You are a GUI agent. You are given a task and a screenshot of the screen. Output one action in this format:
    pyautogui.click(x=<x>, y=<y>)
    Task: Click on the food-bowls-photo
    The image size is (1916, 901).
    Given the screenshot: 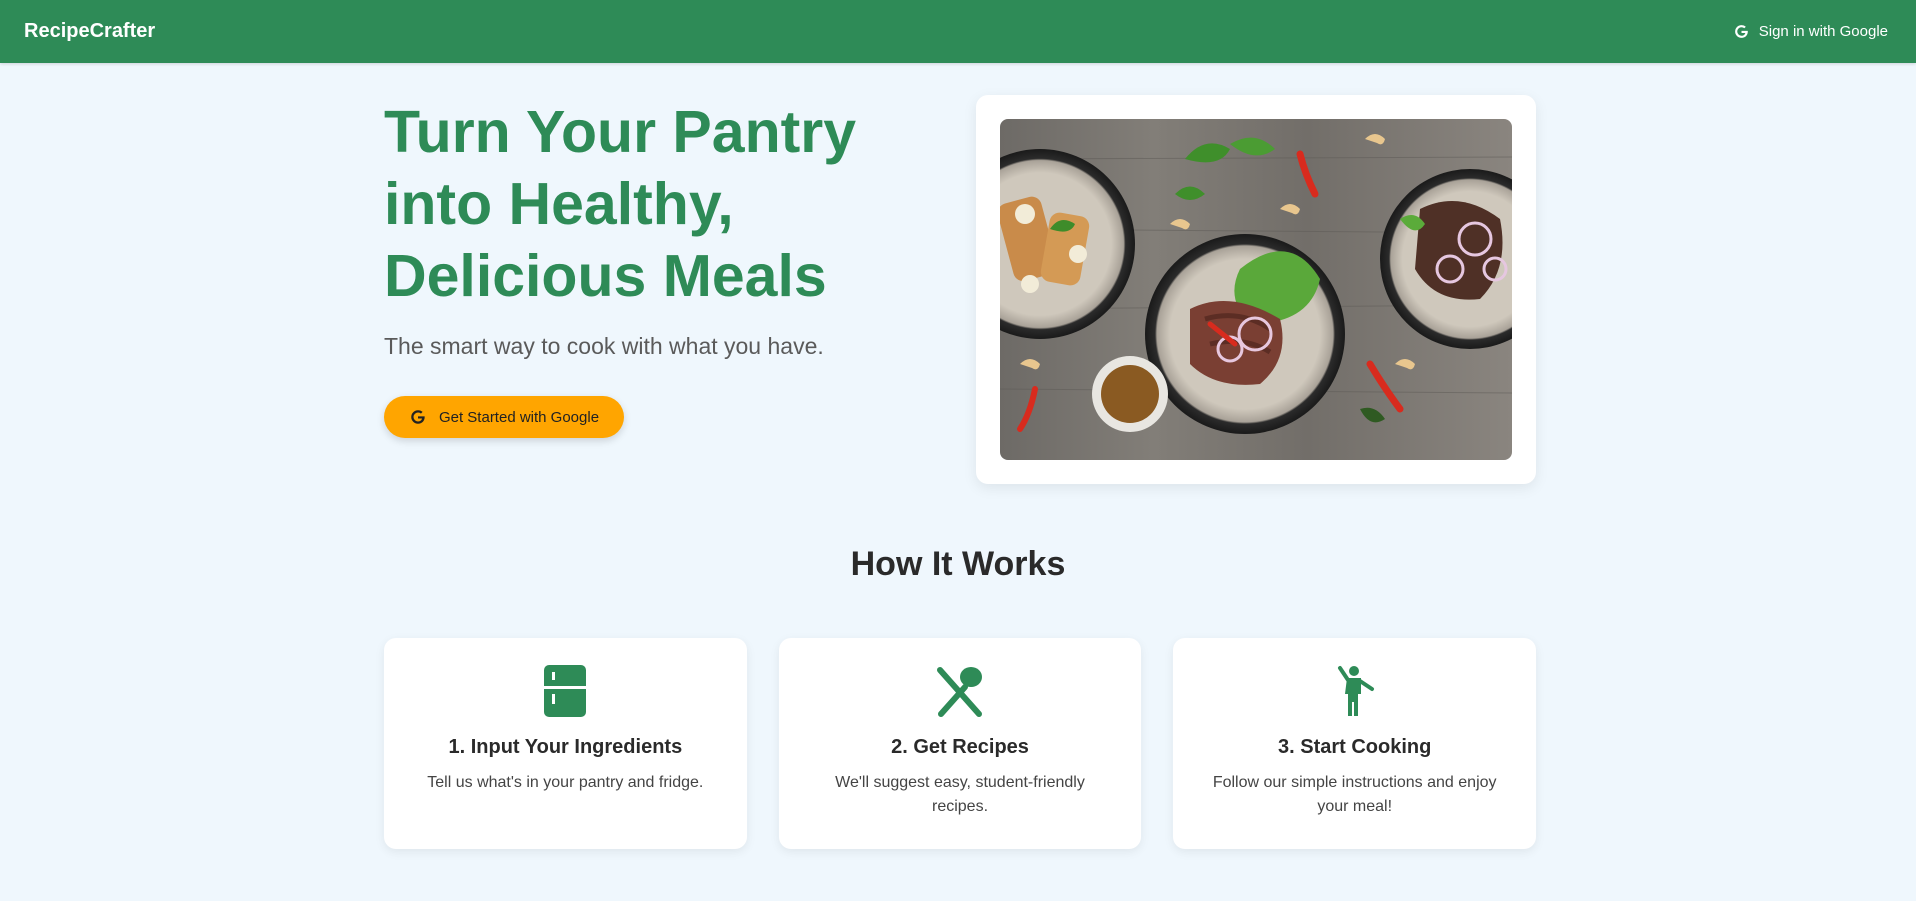 What is the action you would take?
    pyautogui.click(x=1256, y=289)
    